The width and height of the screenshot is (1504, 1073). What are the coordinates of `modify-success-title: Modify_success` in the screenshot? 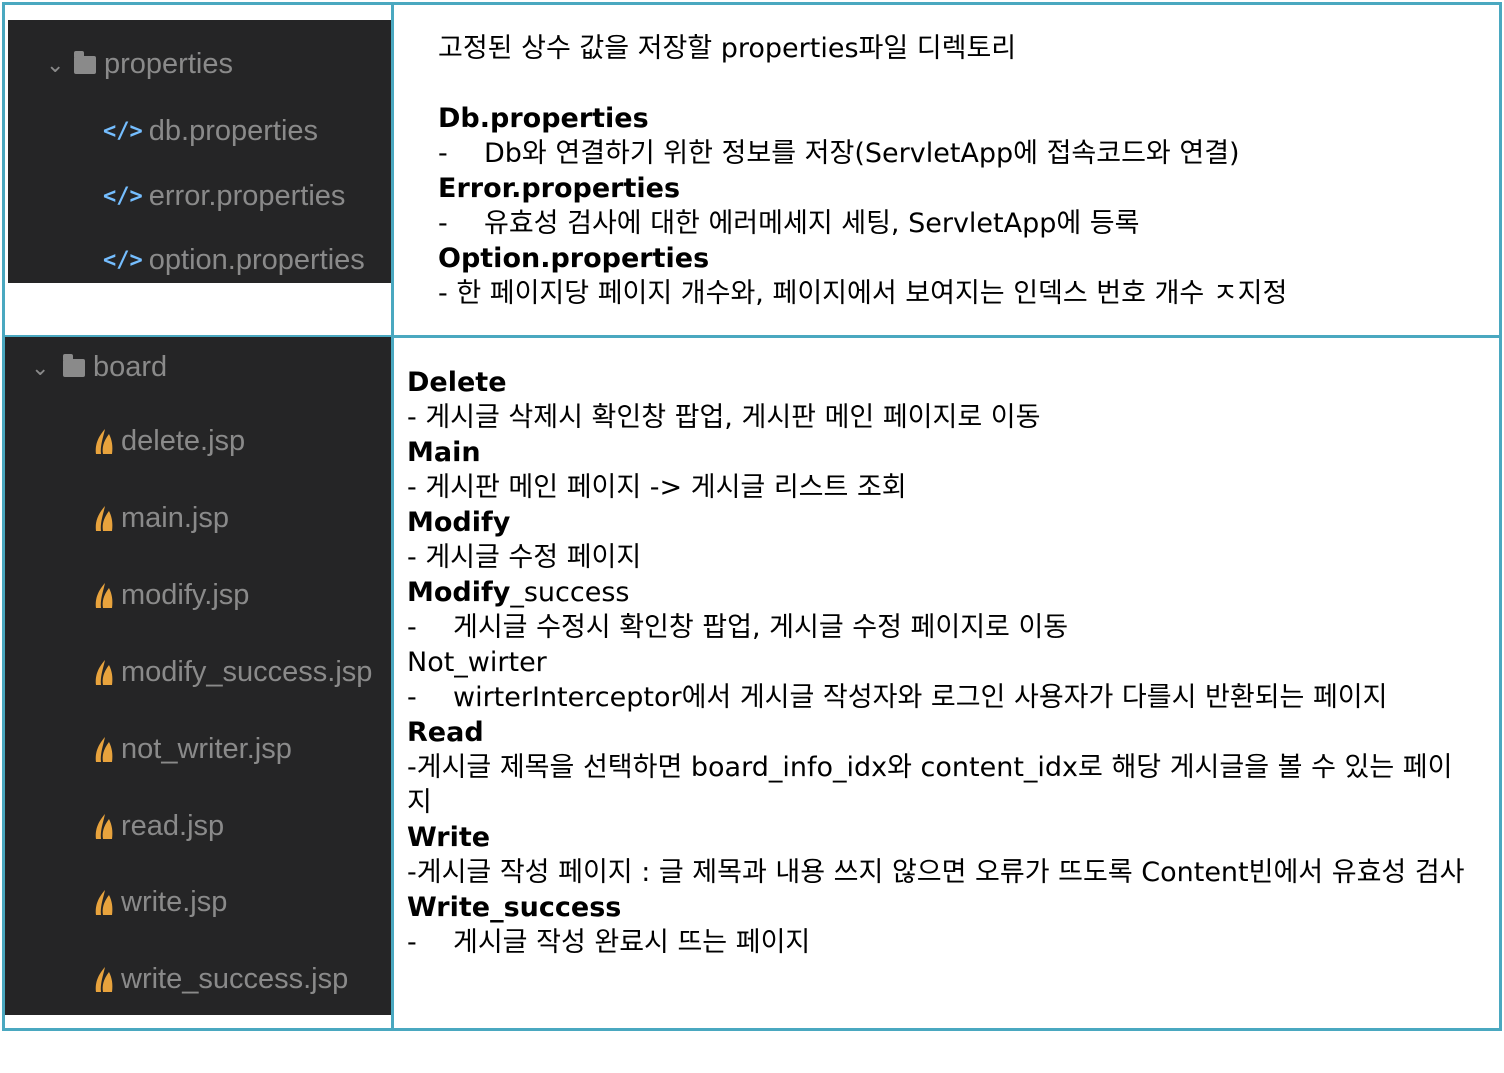 It's located at (518, 592).